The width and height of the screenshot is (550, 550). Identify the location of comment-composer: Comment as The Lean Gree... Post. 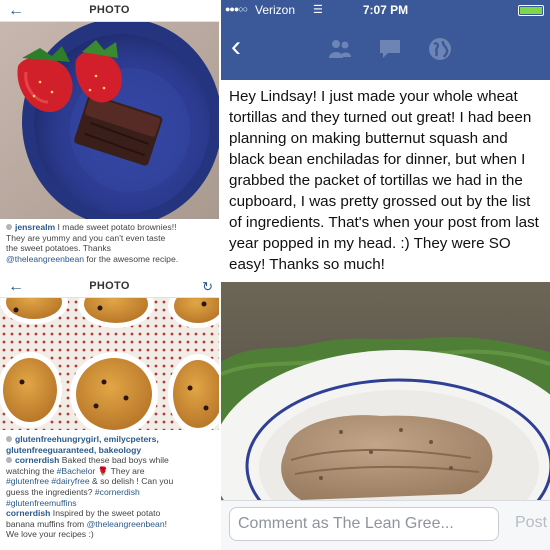
(385, 525).